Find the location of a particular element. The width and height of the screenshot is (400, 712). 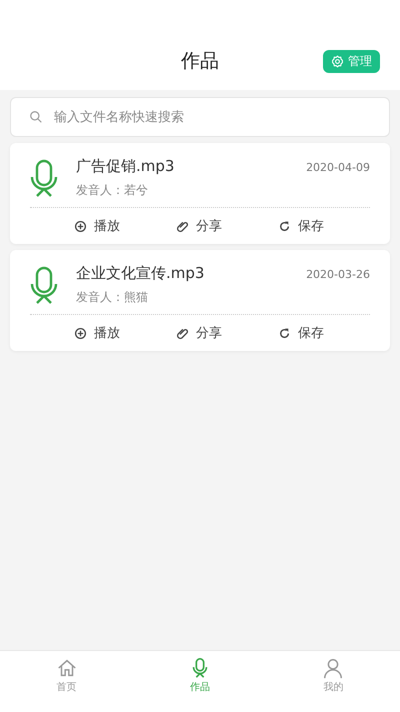

search-field: 输入文件名称快速搜索 is located at coordinates (200, 117).